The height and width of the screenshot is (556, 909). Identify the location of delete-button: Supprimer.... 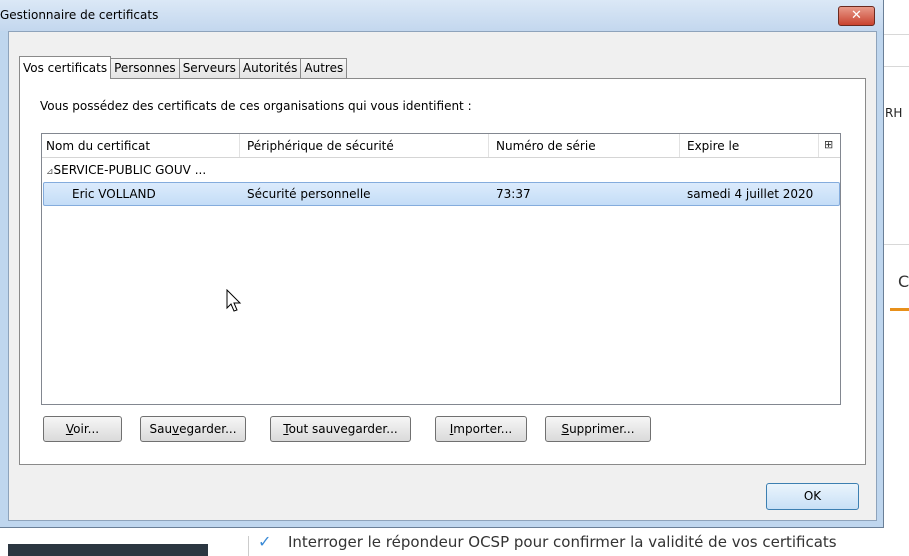
(598, 429).